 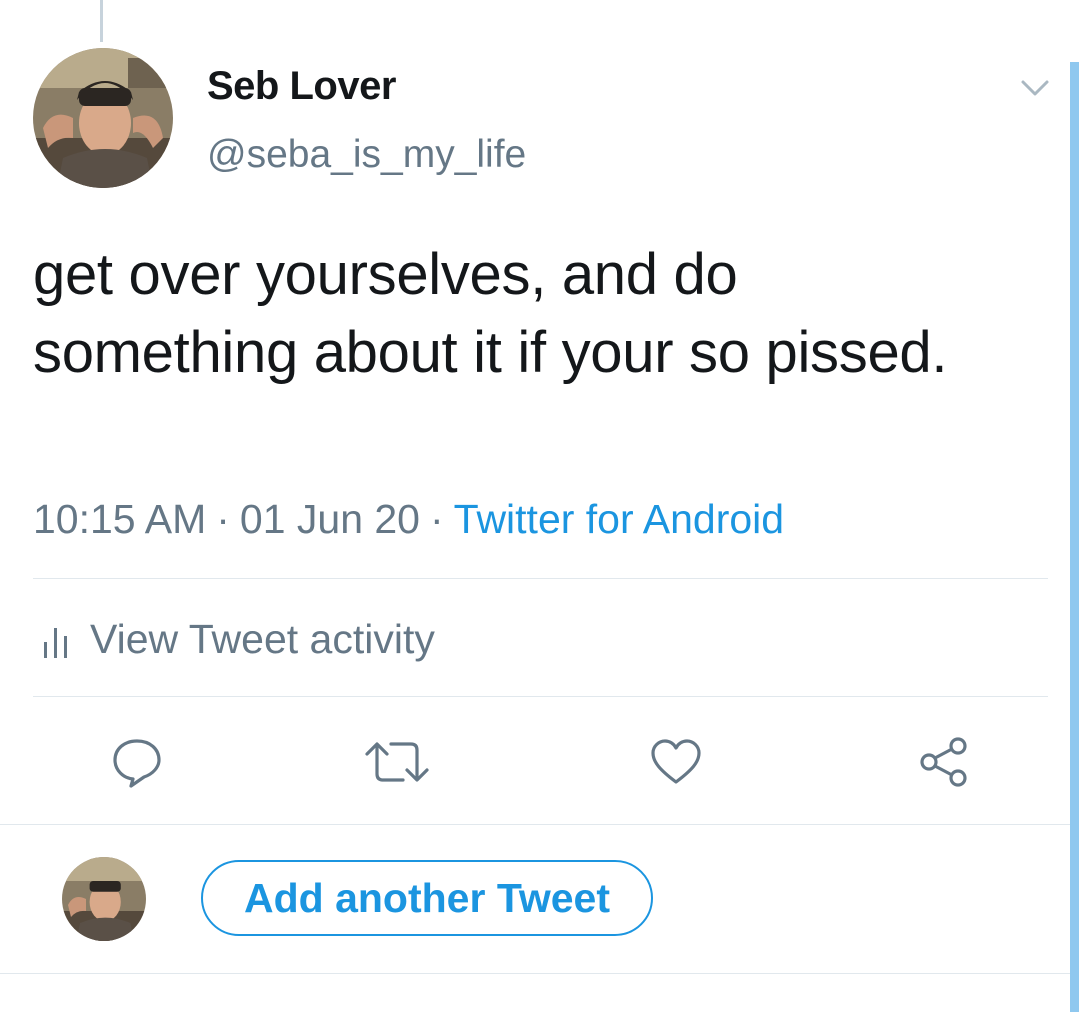 I want to click on like-button, so click(x=676, y=762).